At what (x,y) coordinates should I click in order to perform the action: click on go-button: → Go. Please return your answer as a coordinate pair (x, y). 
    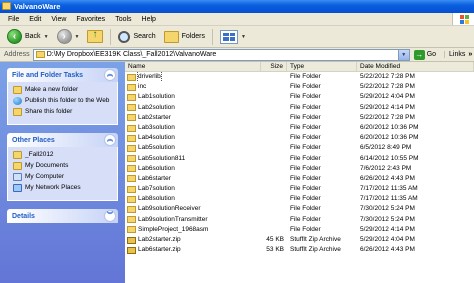
    Looking at the image, I should click on (424, 54).